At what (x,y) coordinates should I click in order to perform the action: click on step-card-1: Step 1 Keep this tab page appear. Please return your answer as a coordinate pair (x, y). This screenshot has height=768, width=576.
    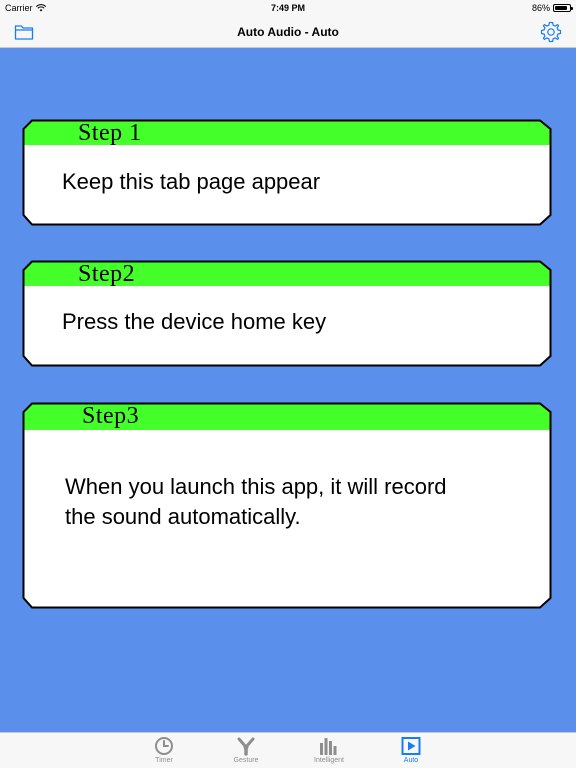
    Looking at the image, I should click on (287, 172).